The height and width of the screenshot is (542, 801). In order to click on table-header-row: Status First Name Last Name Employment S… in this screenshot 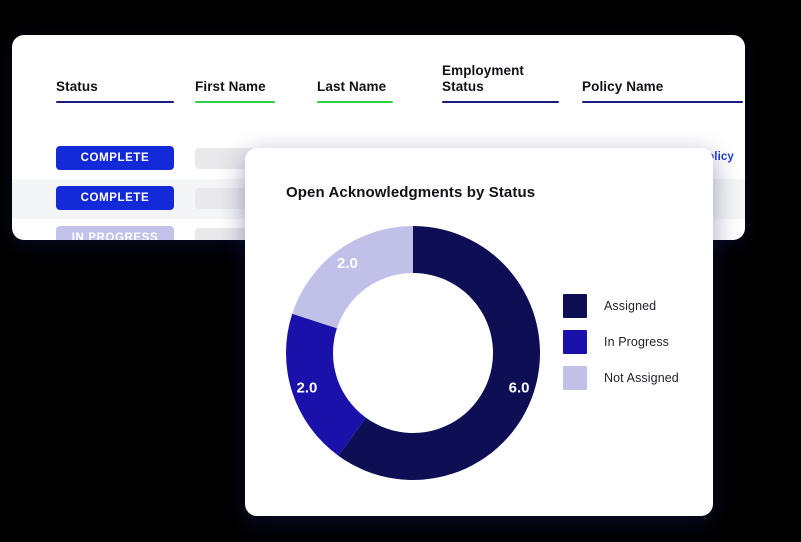, I will do `click(378, 99)`.